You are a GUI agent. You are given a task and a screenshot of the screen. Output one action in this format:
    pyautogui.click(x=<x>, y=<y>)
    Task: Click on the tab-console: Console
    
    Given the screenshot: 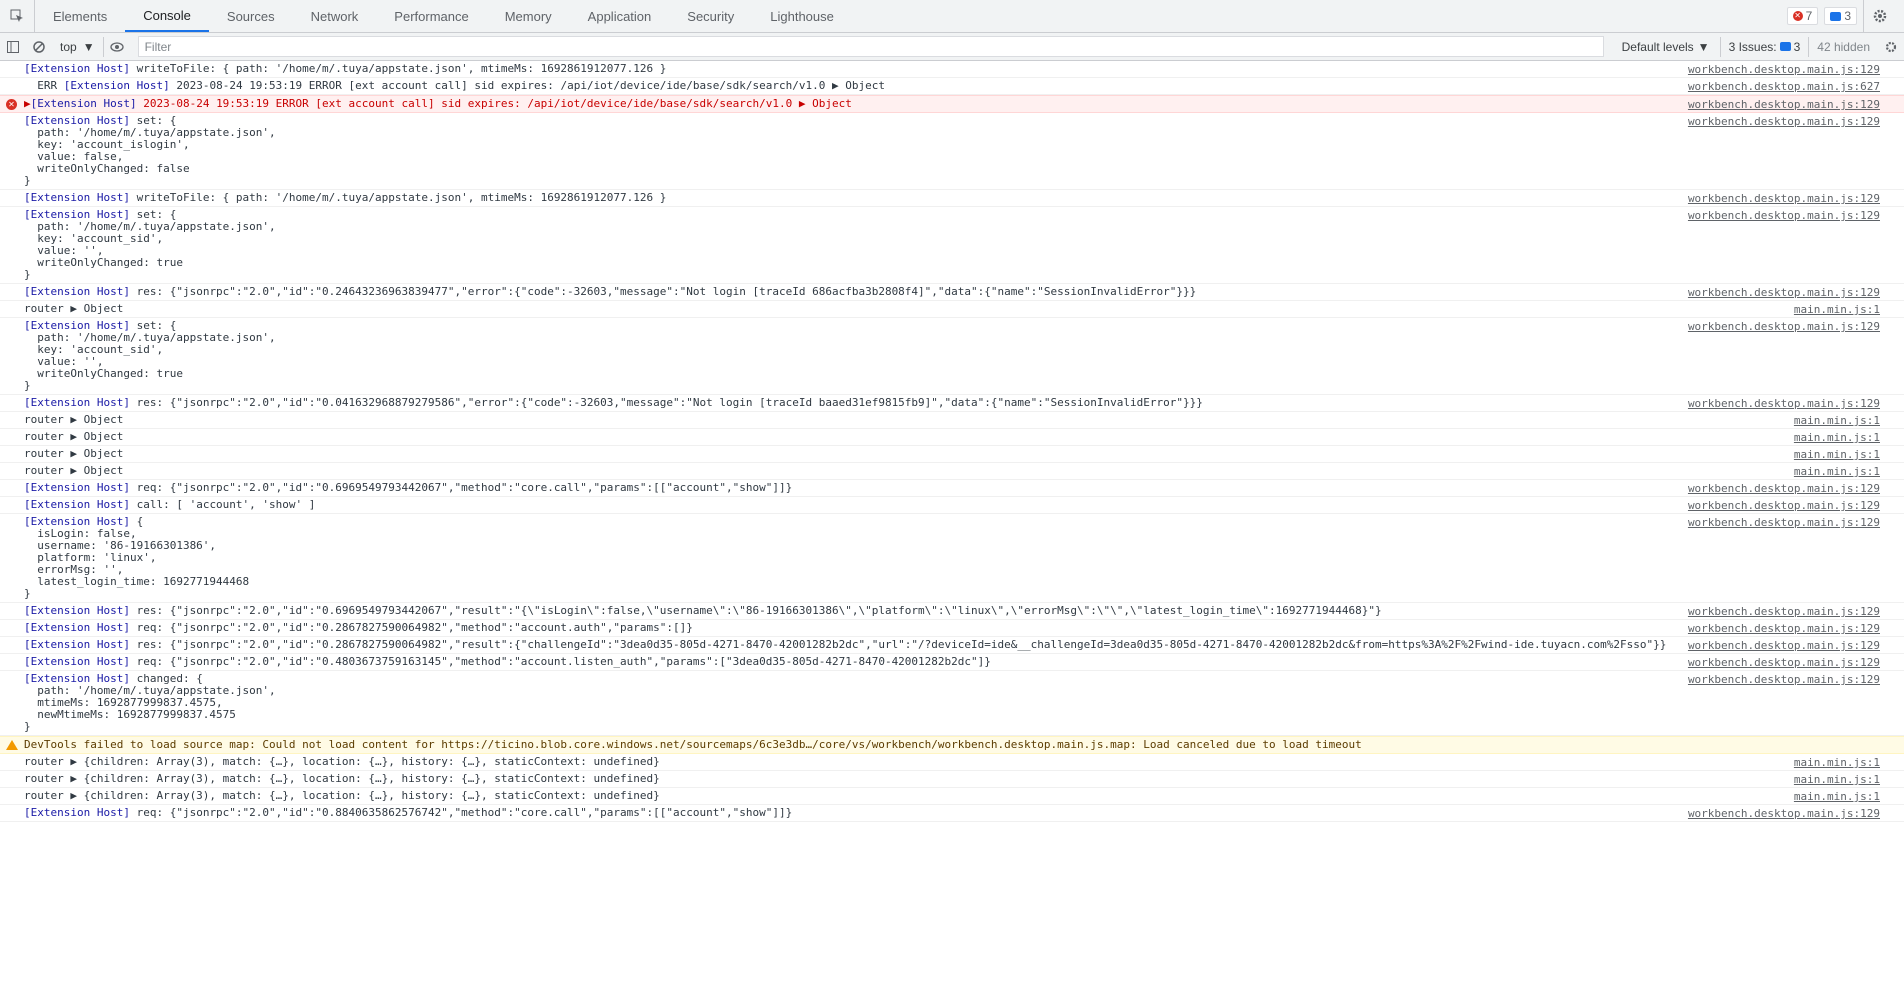 What is the action you would take?
    pyautogui.click(x=167, y=16)
    